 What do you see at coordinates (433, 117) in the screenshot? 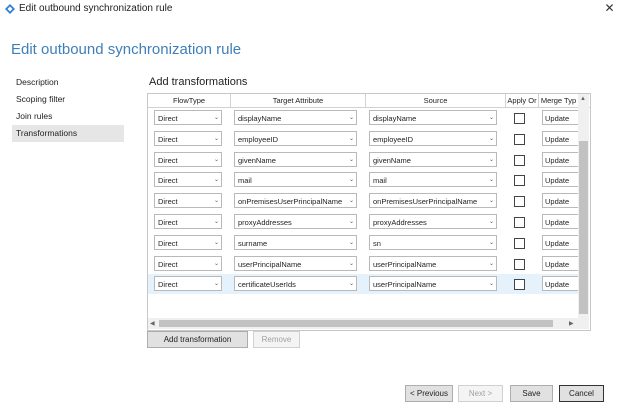
I see `source-dropdown: displayName ⌄` at bounding box center [433, 117].